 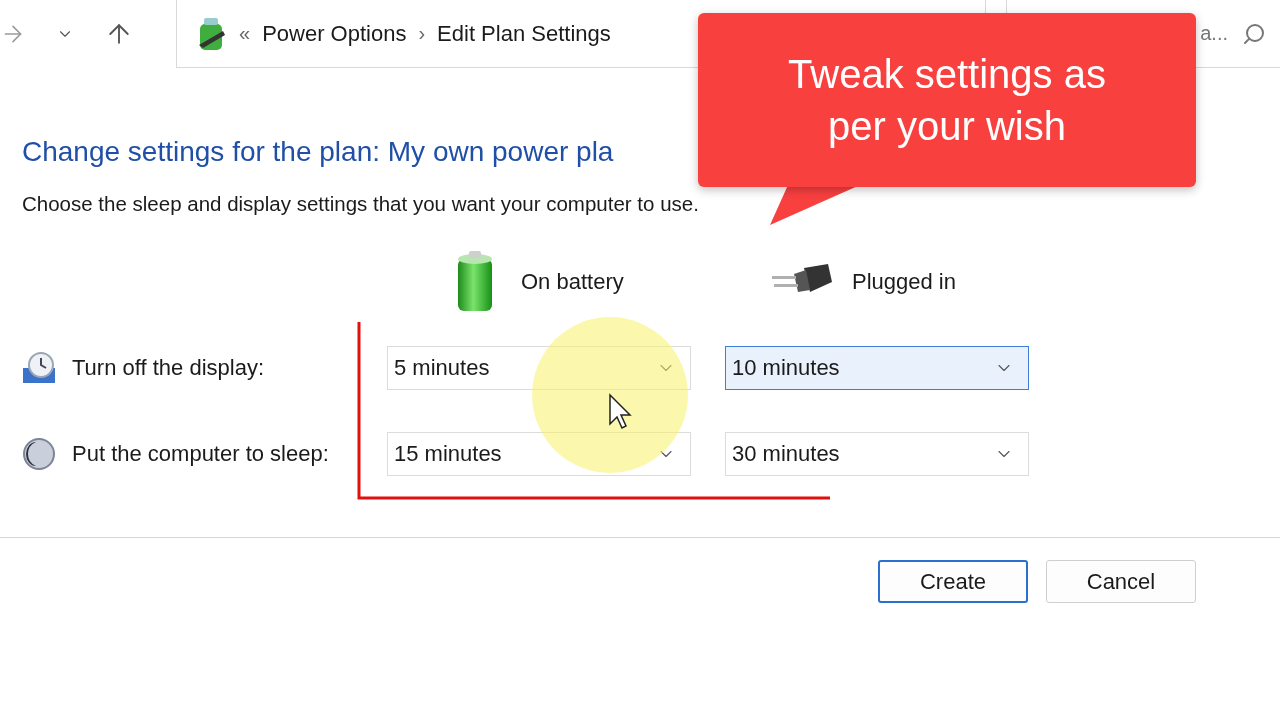 What do you see at coordinates (620, 411) in the screenshot?
I see `cursor-icon` at bounding box center [620, 411].